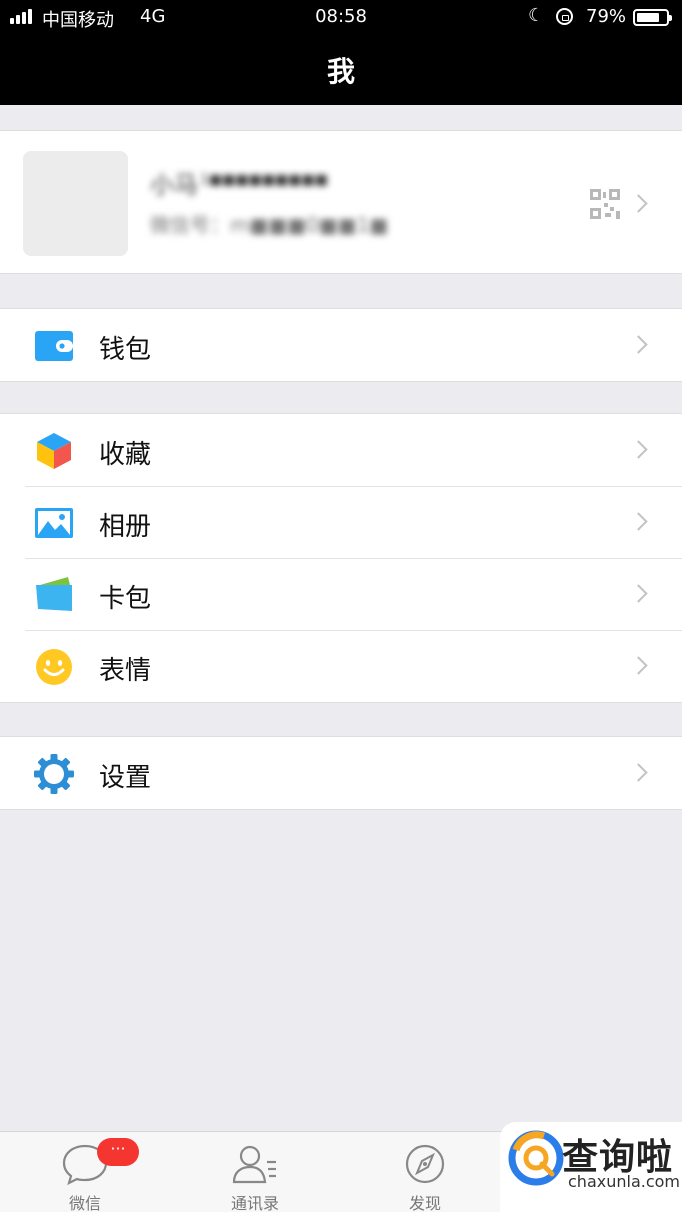 This screenshot has height=1212, width=682. I want to click on tab-contacts: 通讯录, so click(255, 1172).